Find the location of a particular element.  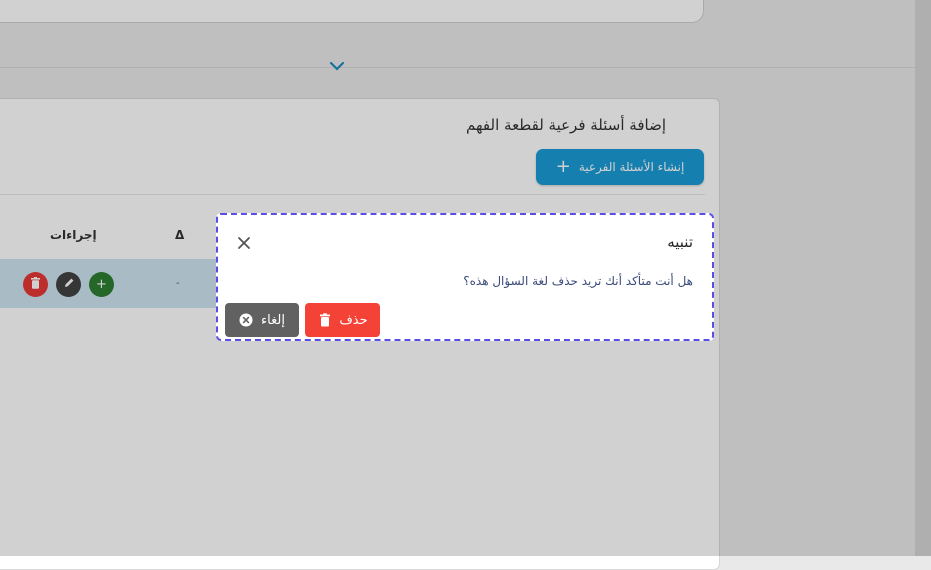

delete-button: حذف is located at coordinates (342, 320).